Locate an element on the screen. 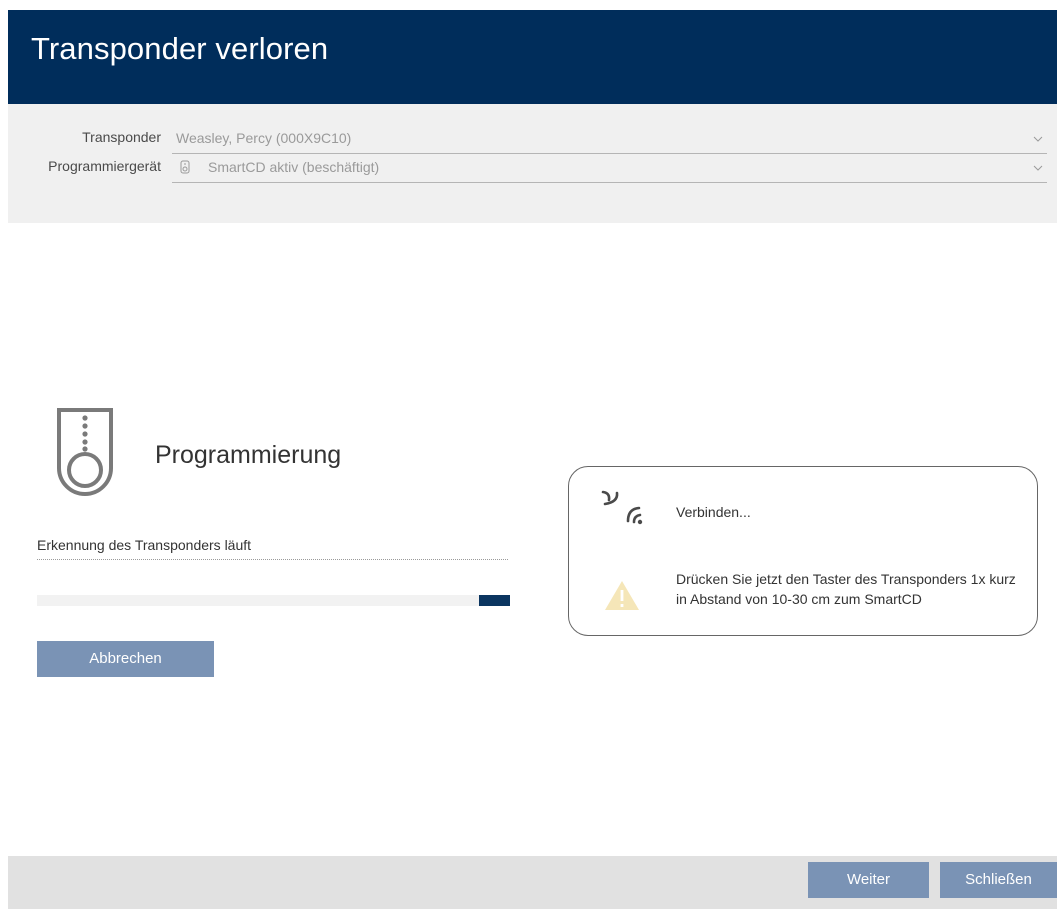 The height and width of the screenshot is (909, 1057). transponder-row: Transponder Weasley, Percy (000X9C10) is located at coordinates (527, 140).